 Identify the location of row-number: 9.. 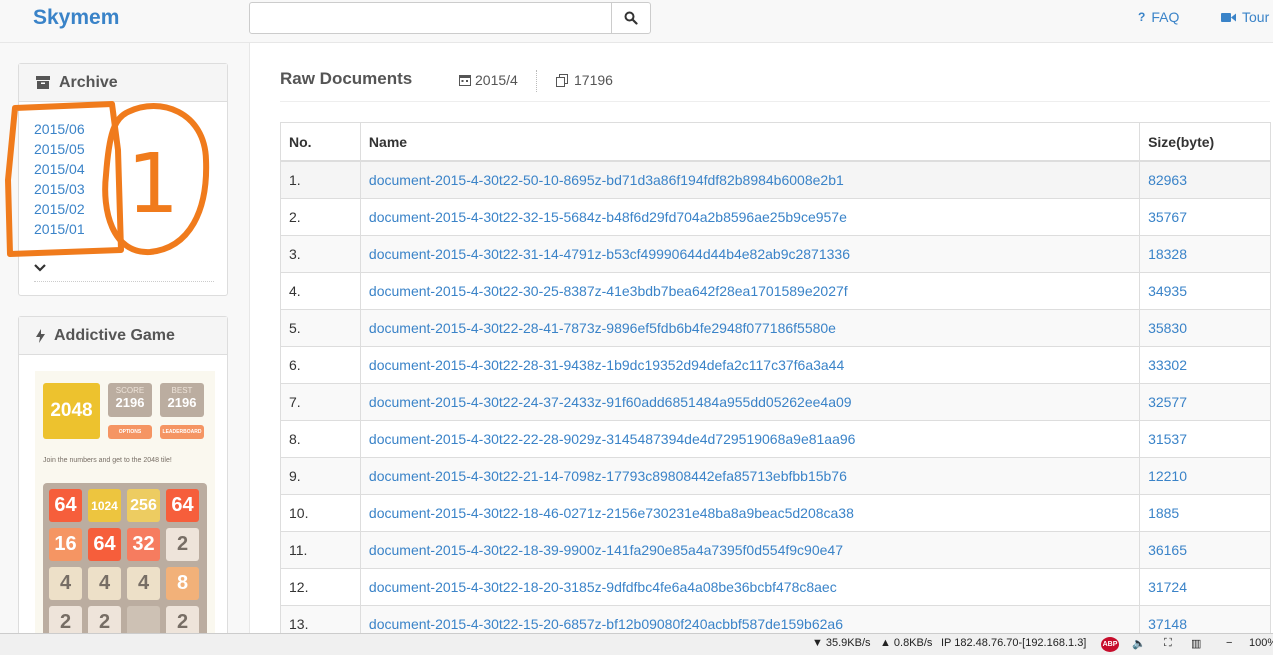
(320, 476).